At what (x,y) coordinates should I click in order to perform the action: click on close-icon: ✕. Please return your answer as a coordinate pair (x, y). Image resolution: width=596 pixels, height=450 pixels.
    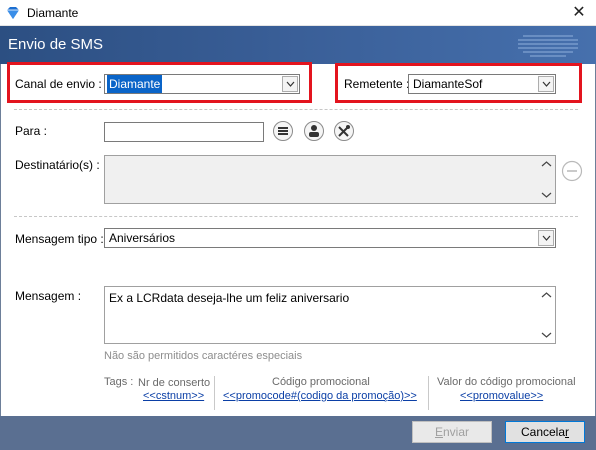
    Looking at the image, I should click on (579, 12).